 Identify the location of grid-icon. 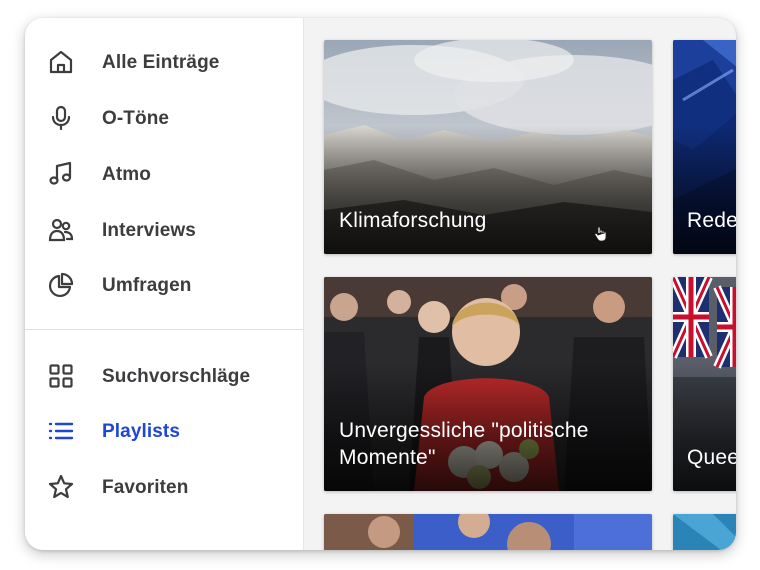
(61, 376).